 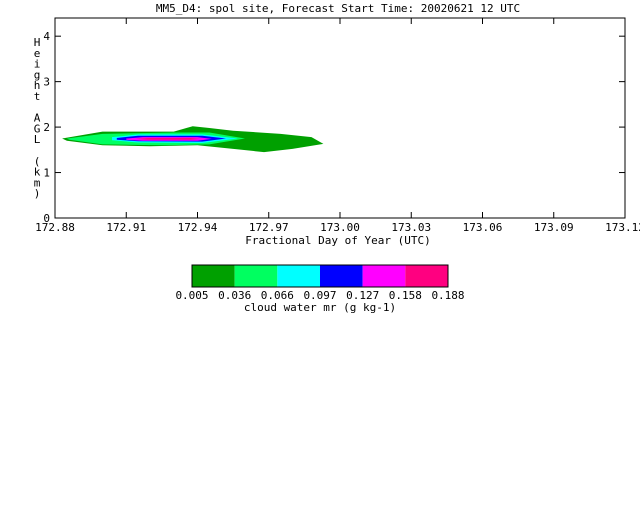 I want to click on x-tick-label: 173.12, so click(x=622, y=227).